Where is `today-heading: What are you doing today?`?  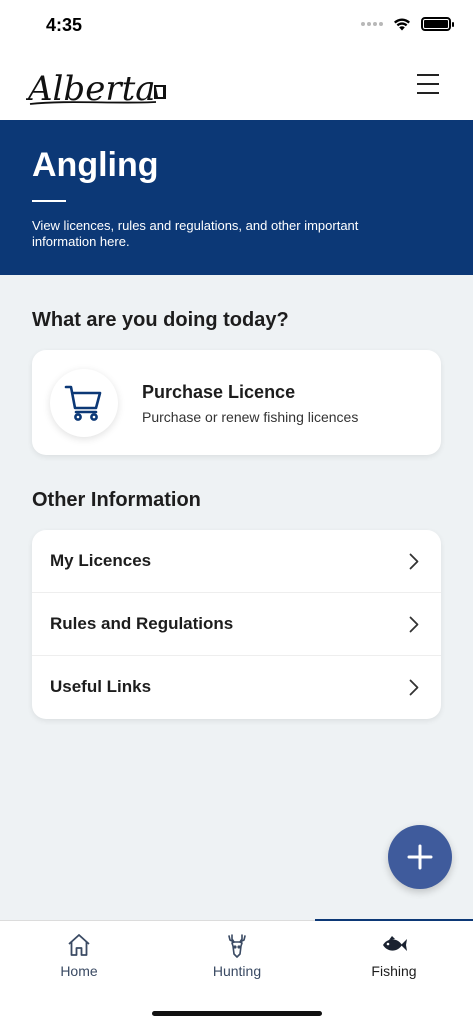 today-heading: What are you doing today? is located at coordinates (160, 320).